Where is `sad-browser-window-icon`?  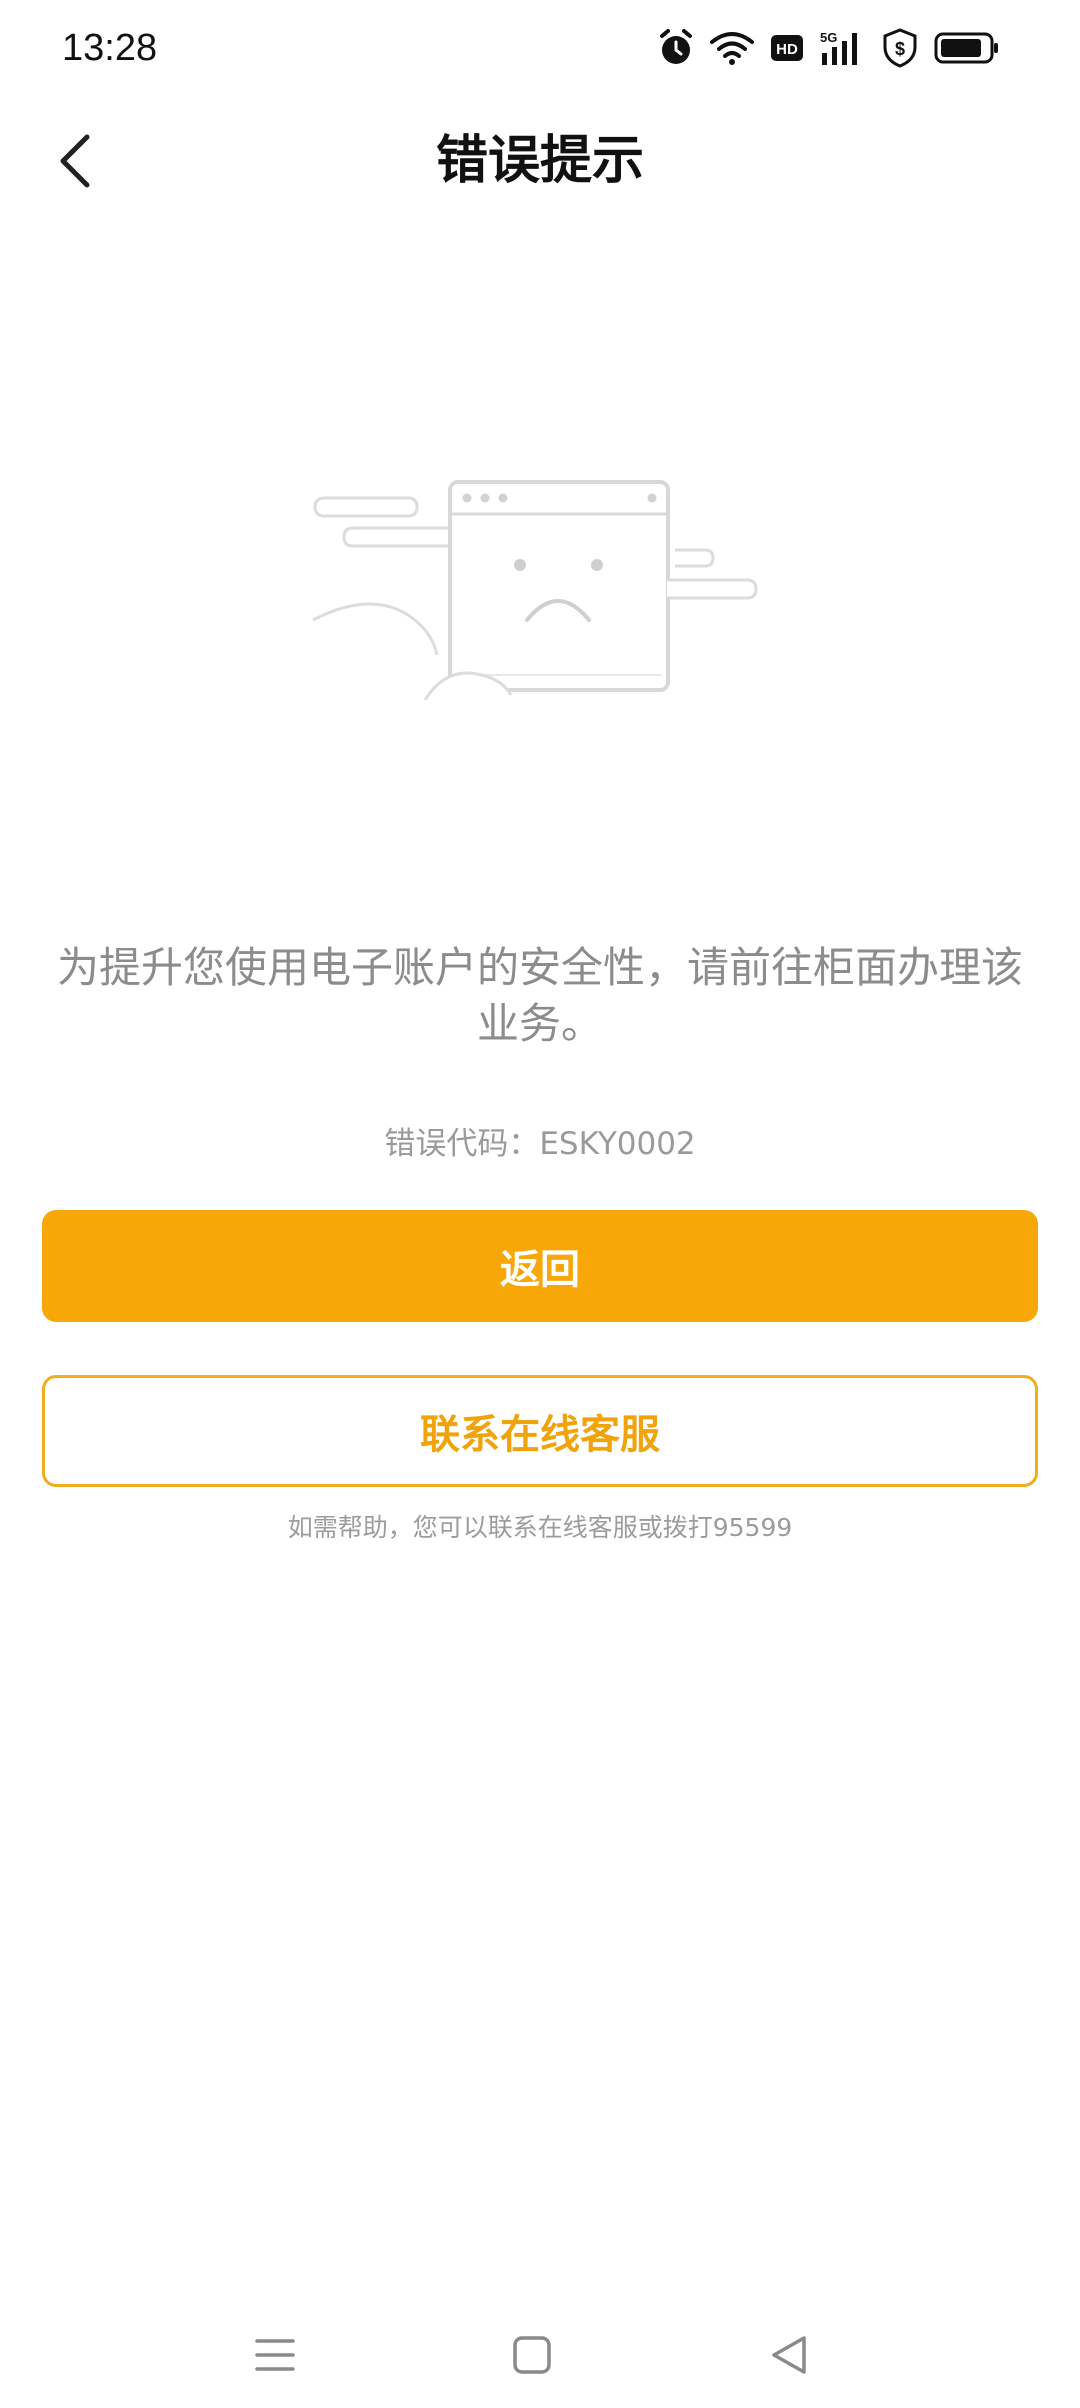 sad-browser-window-icon is located at coordinates (535, 585).